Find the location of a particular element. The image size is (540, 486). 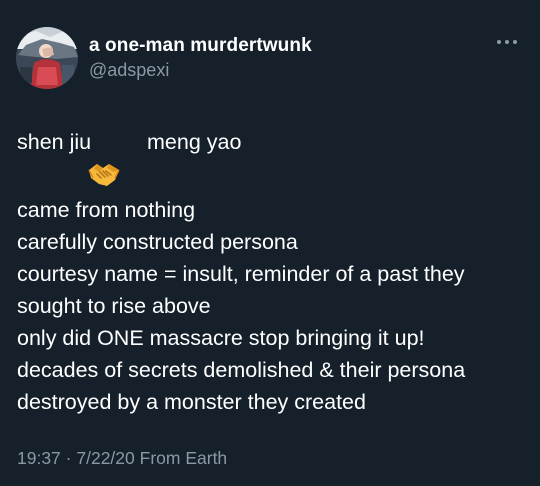

avatar-image is located at coordinates (47, 58).